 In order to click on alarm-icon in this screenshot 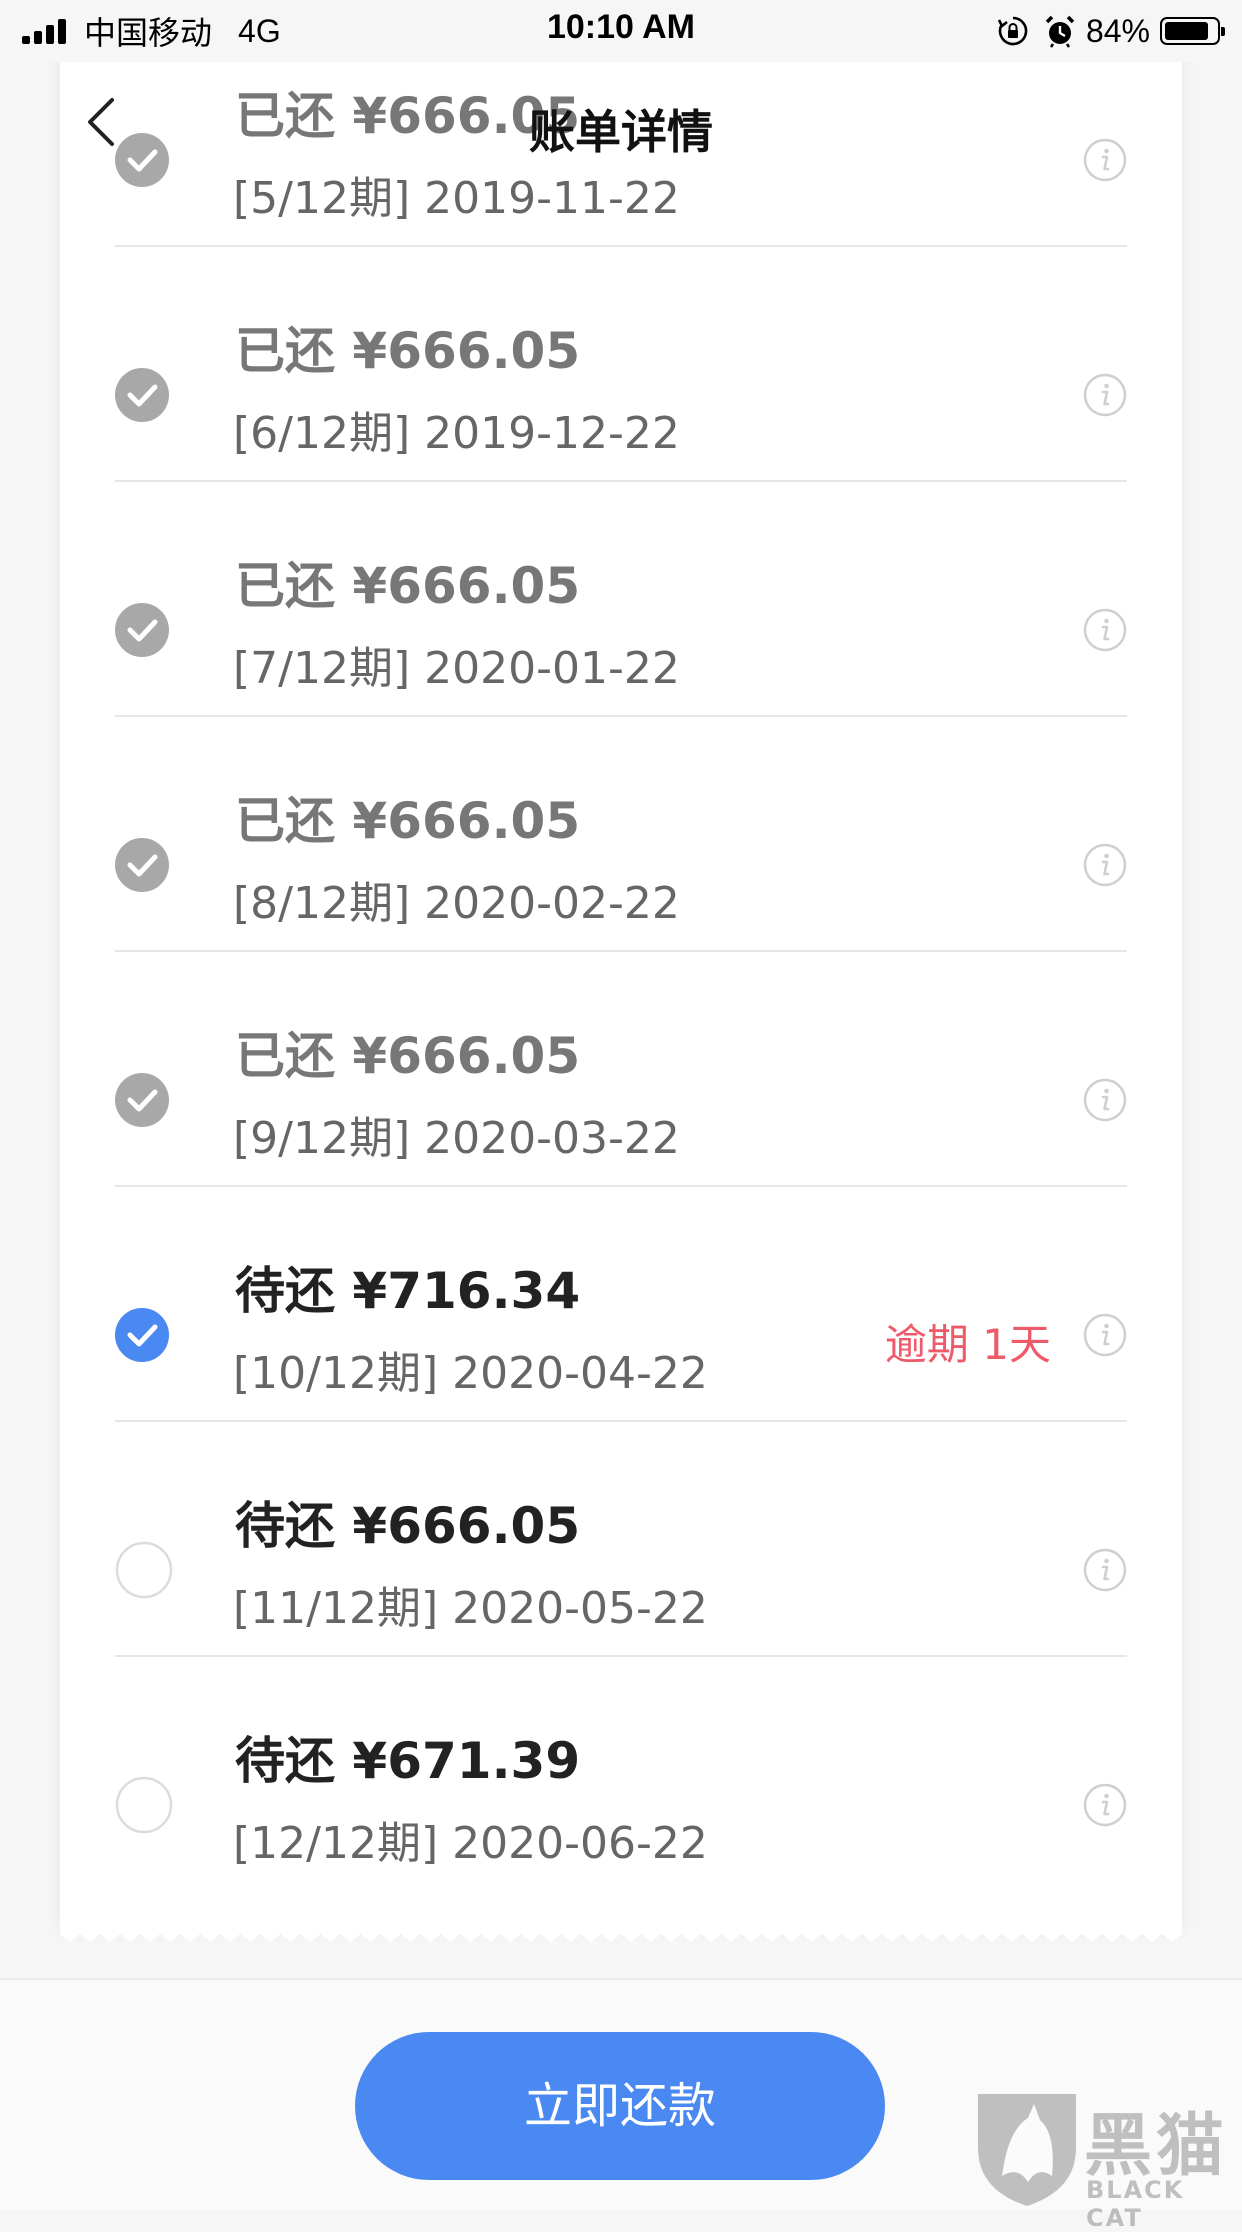, I will do `click(1060, 31)`.